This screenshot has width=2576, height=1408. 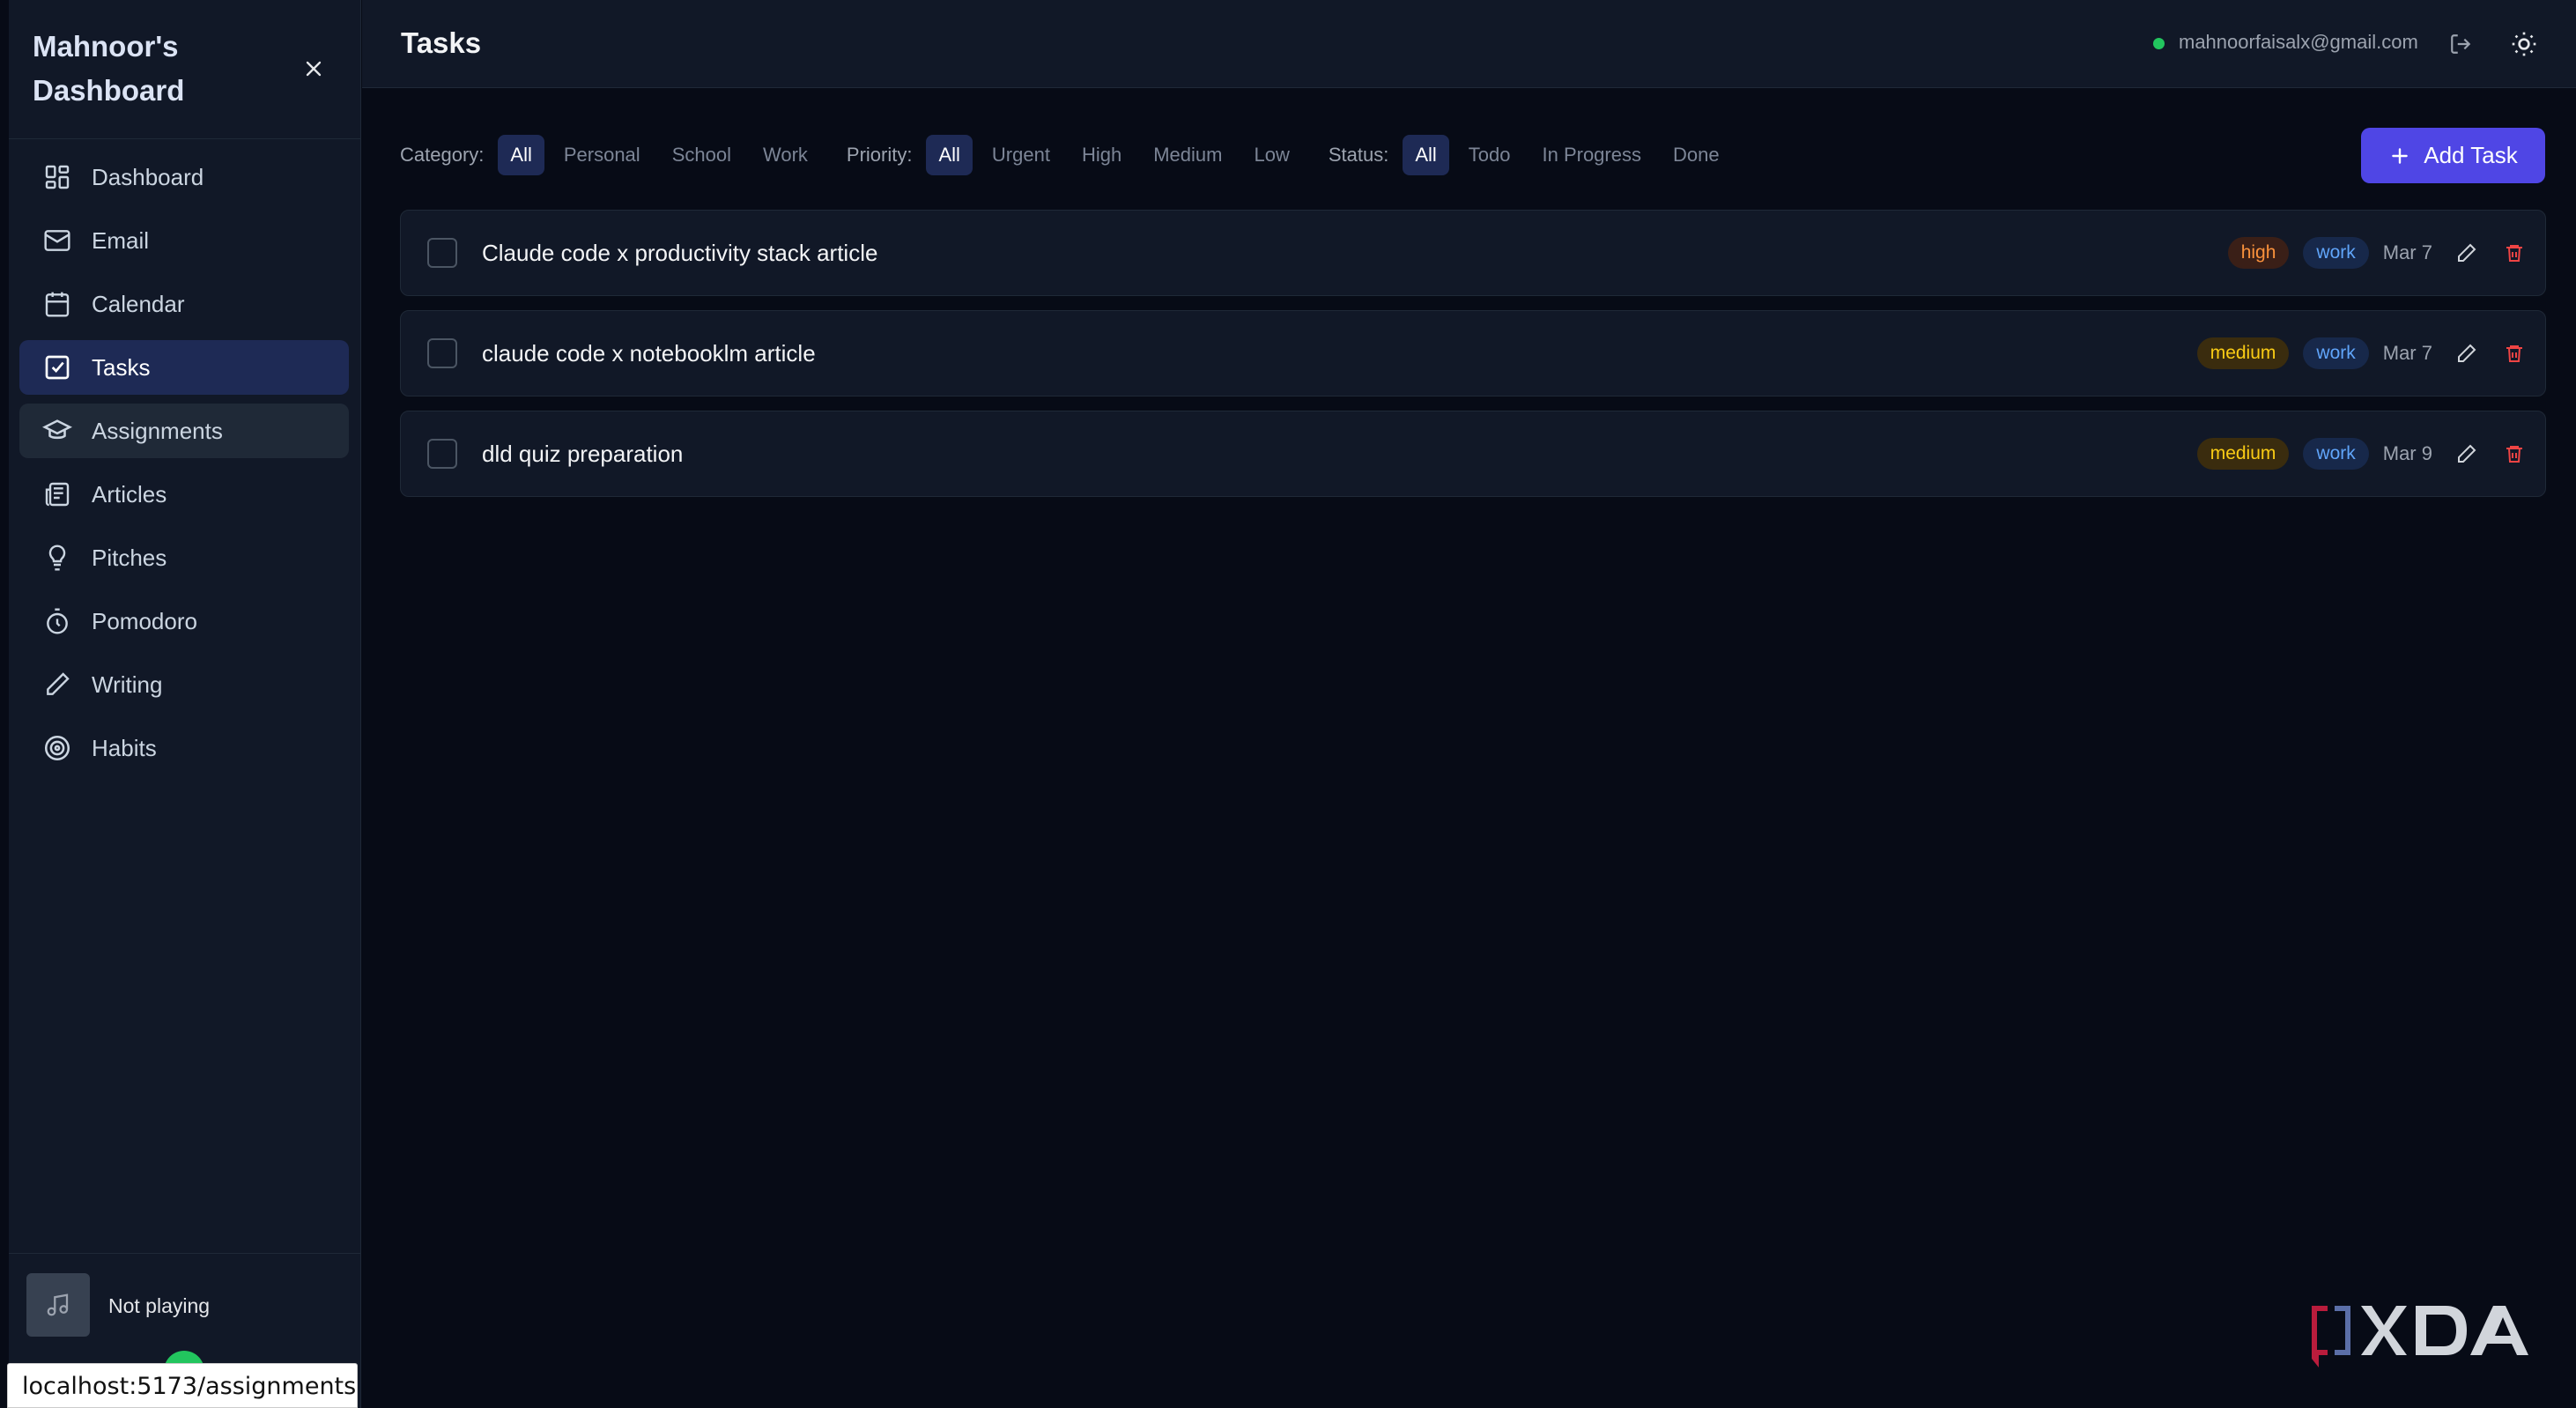 What do you see at coordinates (109, 68) in the screenshot?
I see `brand-title: Mahnoor's Dashboard` at bounding box center [109, 68].